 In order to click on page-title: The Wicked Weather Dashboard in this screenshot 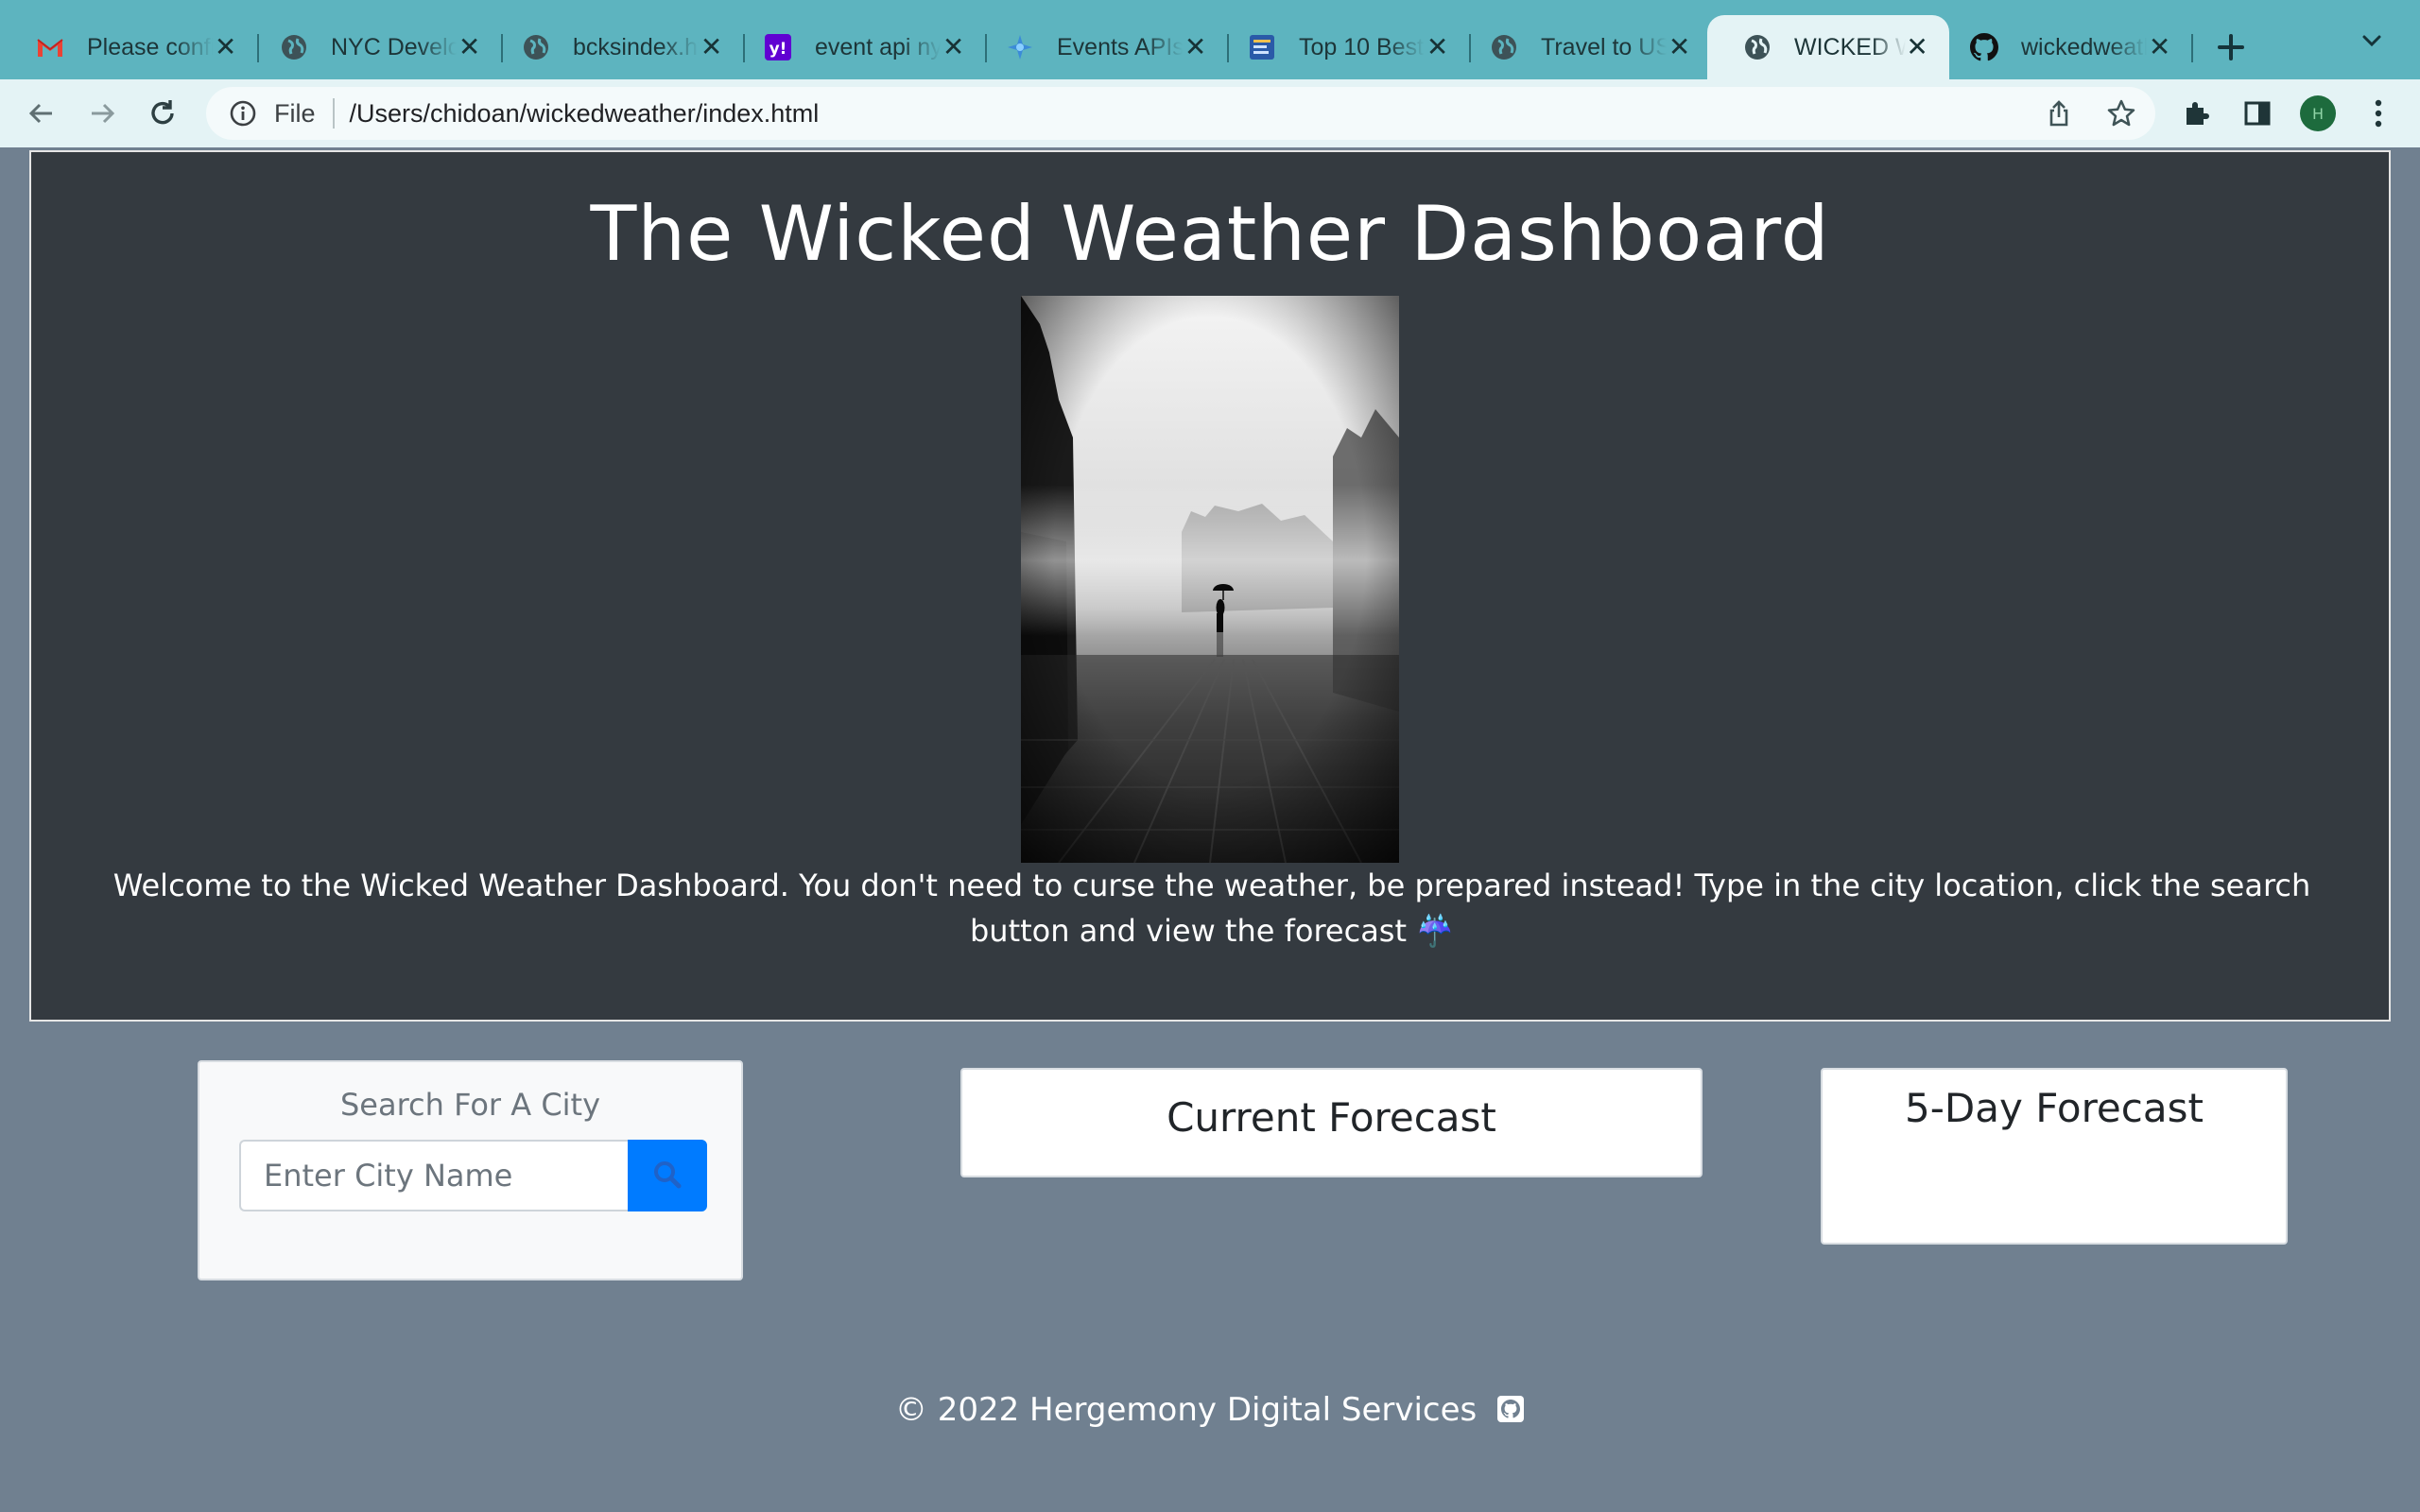, I will do `click(1210, 234)`.